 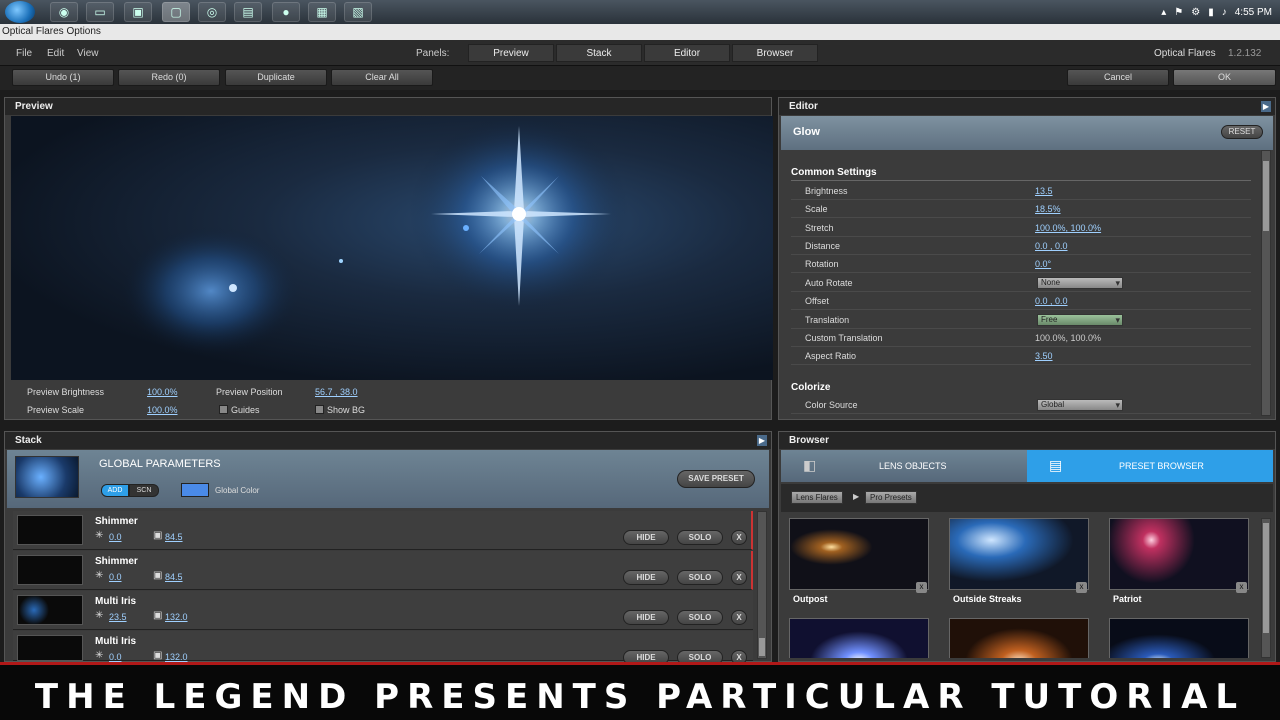 I want to click on crumb-pro-presets: Pro Presets, so click(x=891, y=497).